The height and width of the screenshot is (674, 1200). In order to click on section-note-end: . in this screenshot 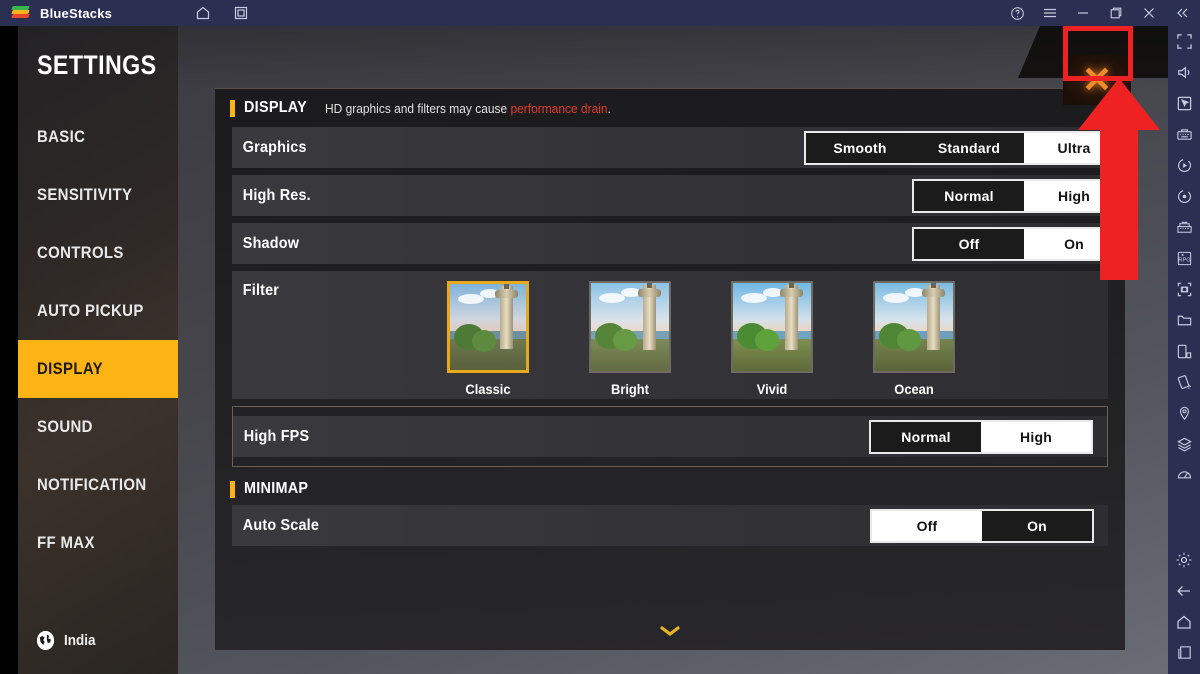, I will do `click(609, 108)`.